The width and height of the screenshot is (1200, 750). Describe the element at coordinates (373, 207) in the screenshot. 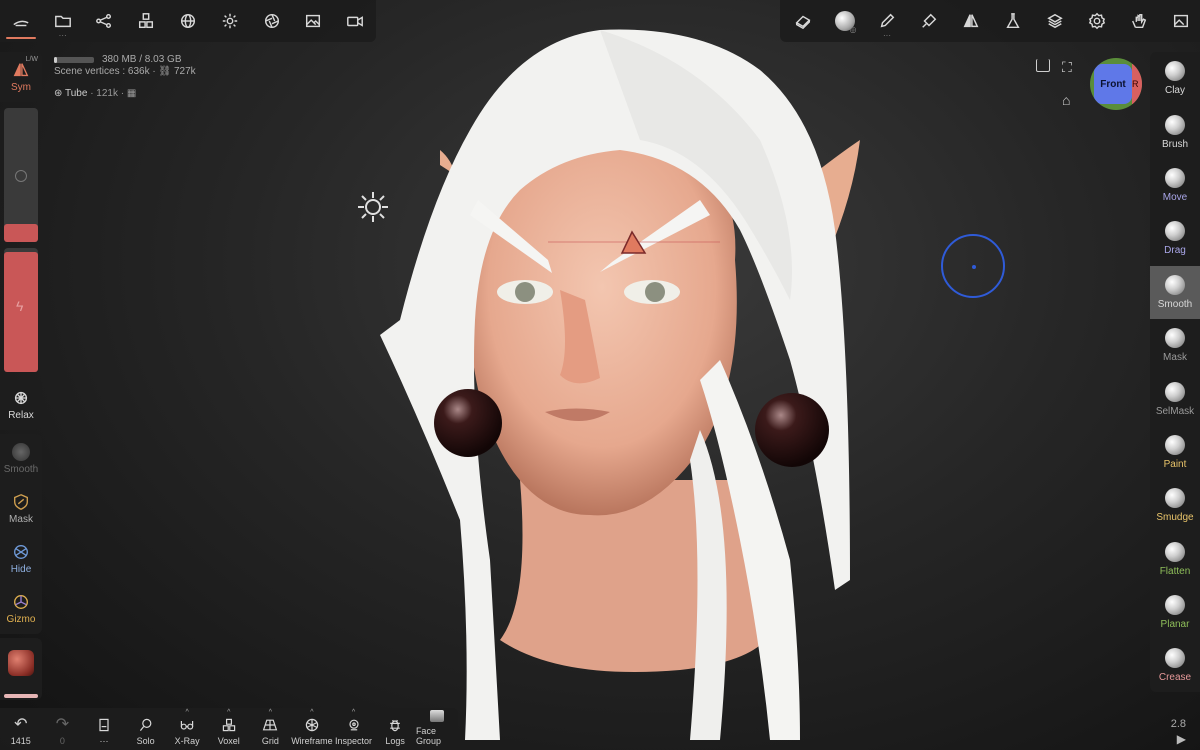

I see `light-gizmo-icon` at that location.